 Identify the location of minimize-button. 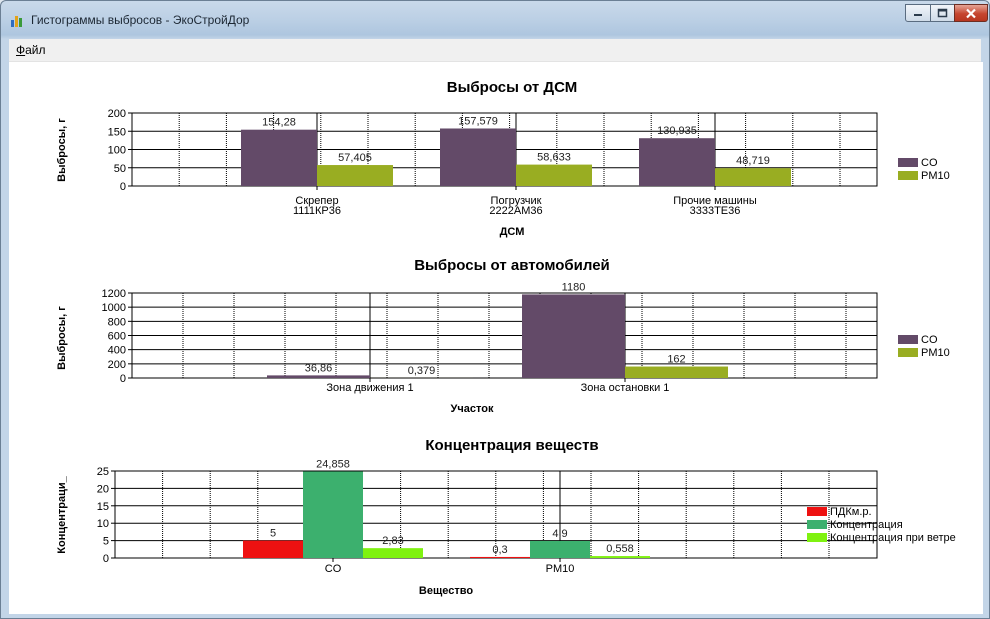
(918, 13).